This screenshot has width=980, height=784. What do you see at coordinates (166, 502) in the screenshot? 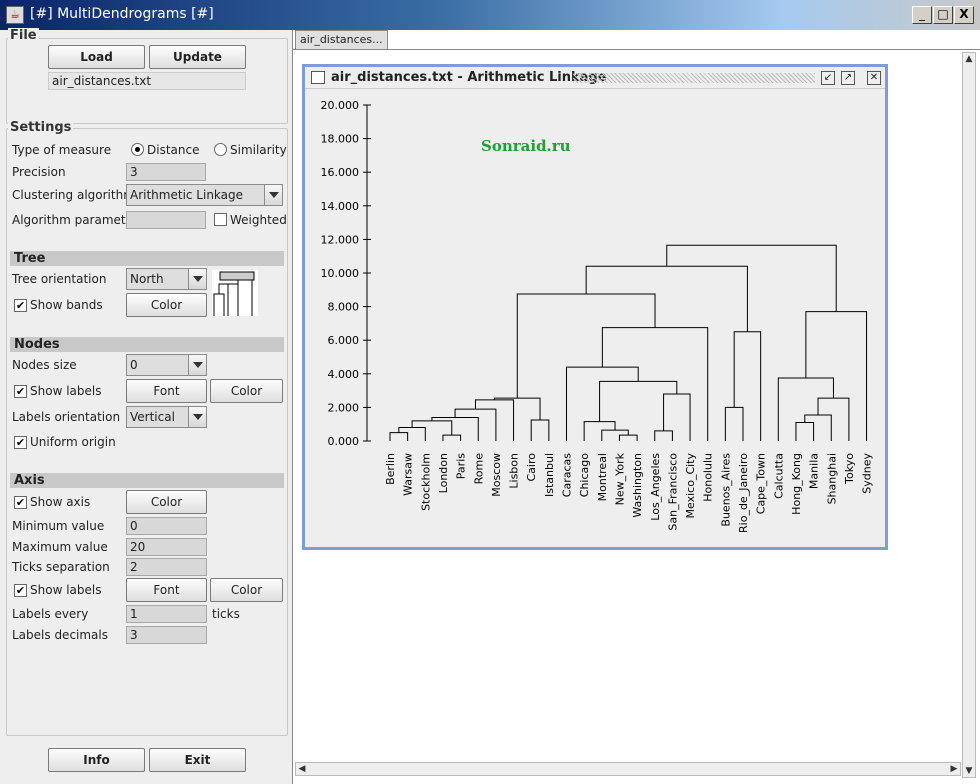
I see `axis-color-button: Color` at bounding box center [166, 502].